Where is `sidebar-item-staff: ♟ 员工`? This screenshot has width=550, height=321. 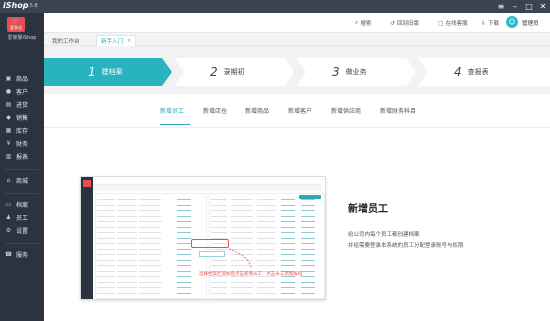 sidebar-item-staff: ♟ 员工 is located at coordinates (22, 217).